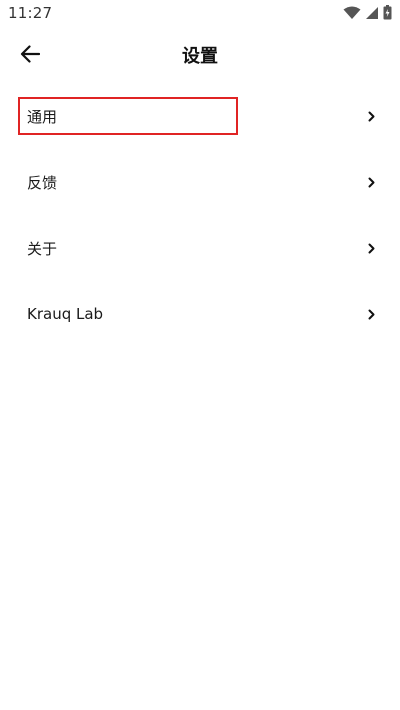 The width and height of the screenshot is (400, 710). I want to click on status-icons, so click(367, 12).